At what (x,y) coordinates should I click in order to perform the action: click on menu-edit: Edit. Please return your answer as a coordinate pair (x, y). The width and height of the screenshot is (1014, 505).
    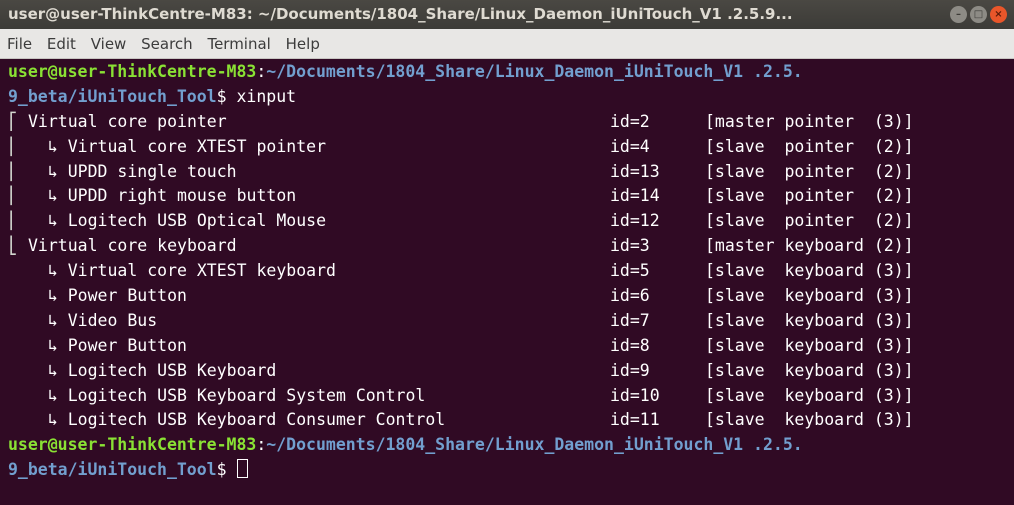
    Looking at the image, I should click on (61, 44).